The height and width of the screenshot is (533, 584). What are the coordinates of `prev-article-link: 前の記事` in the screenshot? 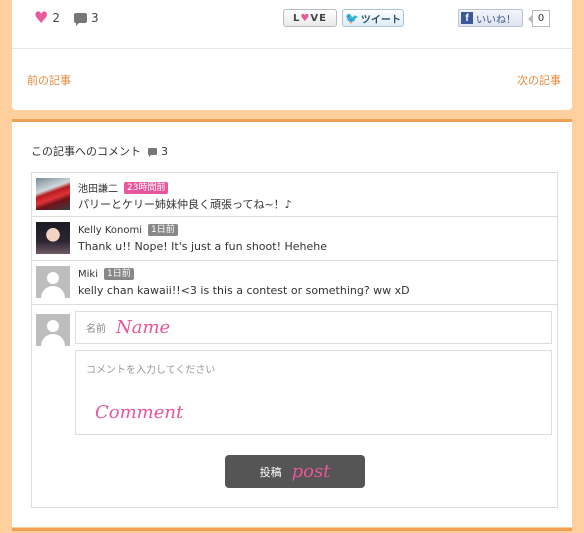 It's located at (49, 80).